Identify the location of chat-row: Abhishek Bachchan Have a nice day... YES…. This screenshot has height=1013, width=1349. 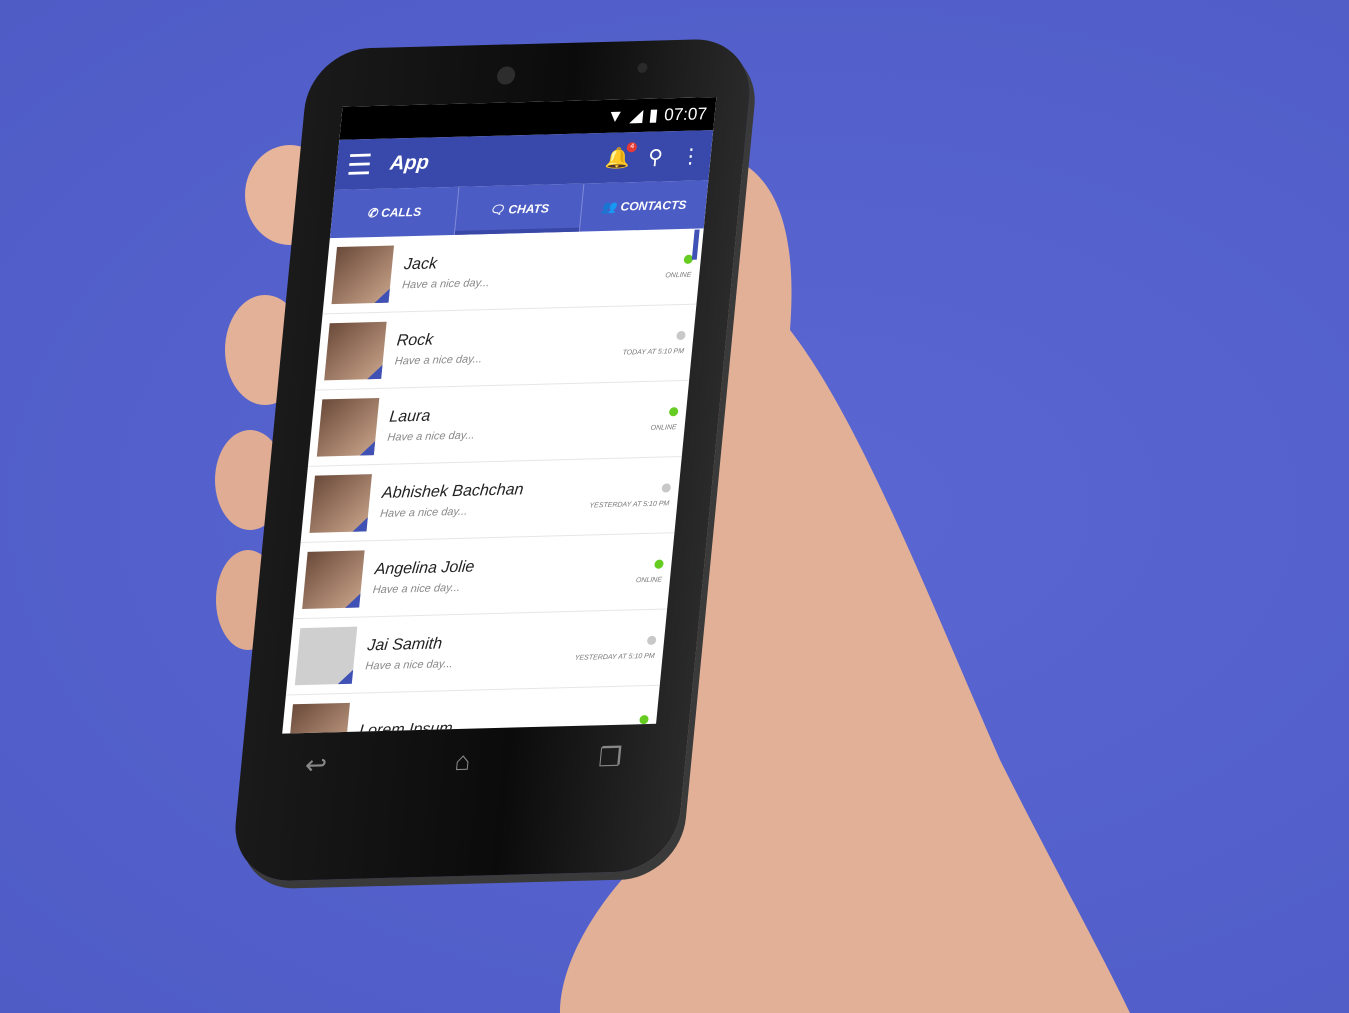
(491, 500).